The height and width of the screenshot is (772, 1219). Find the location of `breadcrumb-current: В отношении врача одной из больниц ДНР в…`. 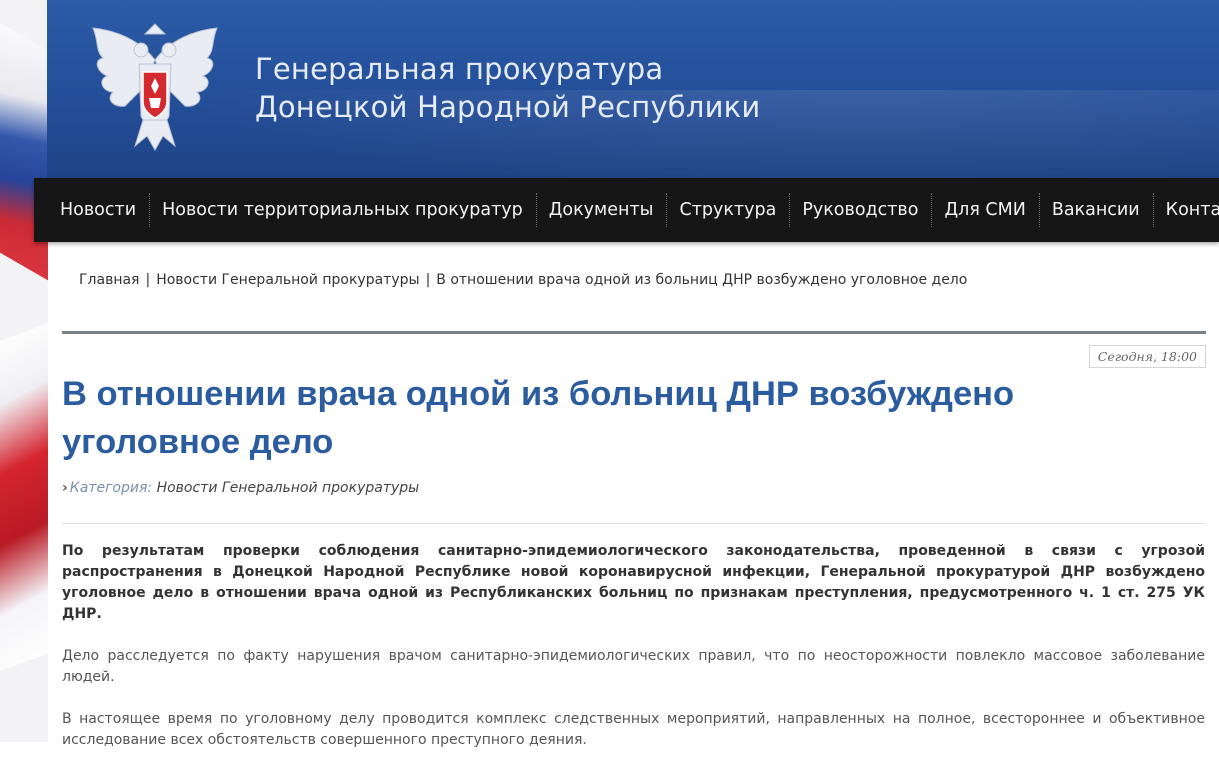

breadcrumb-current: В отношении врача одной из больниц ДНР в… is located at coordinates (702, 280).